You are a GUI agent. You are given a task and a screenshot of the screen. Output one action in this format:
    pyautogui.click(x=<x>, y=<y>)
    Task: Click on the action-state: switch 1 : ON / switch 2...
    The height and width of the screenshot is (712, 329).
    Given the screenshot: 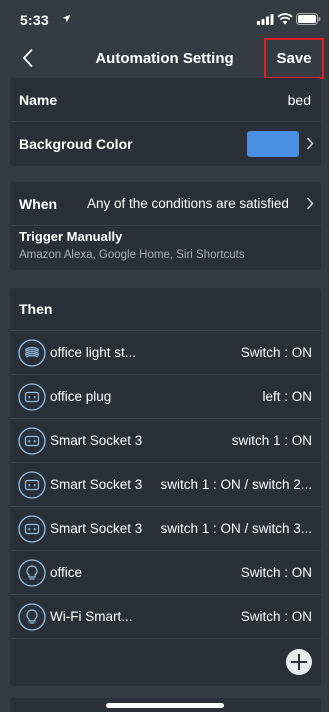 What is the action you would take?
    pyautogui.click(x=236, y=484)
    